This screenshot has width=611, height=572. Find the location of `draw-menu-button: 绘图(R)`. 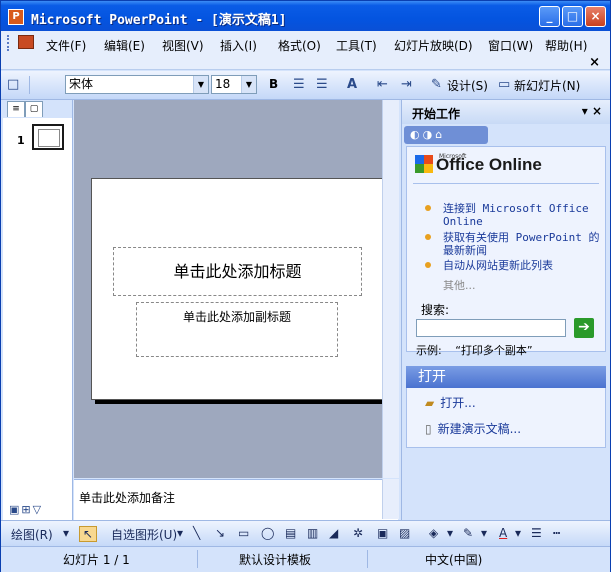

draw-menu-button: 绘图(R) is located at coordinates (32, 534).